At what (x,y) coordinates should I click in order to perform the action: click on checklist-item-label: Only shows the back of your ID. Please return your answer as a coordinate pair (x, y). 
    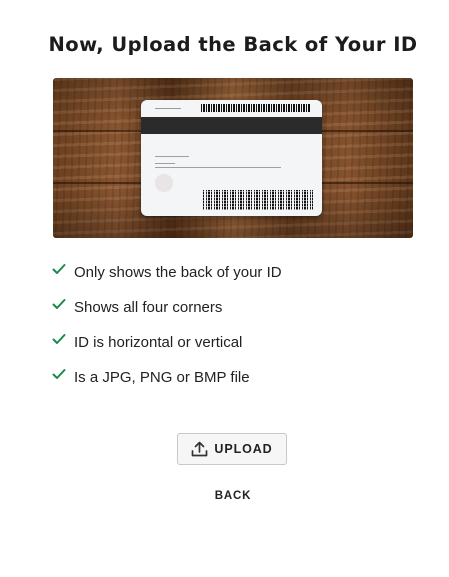
    Looking at the image, I should click on (178, 272).